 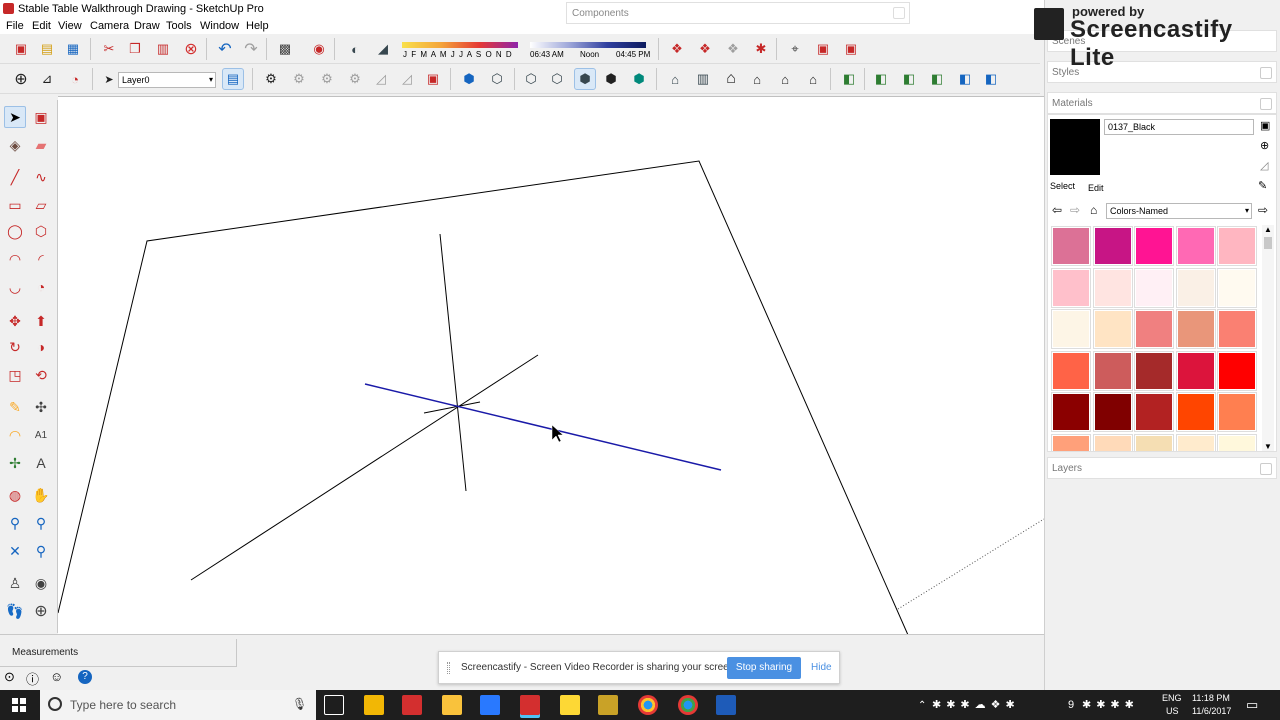 I want to click on paste-icon: ▥, so click(x=163, y=49).